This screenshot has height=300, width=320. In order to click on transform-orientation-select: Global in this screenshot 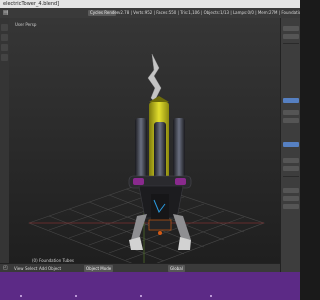, I will do `click(176, 268)`.